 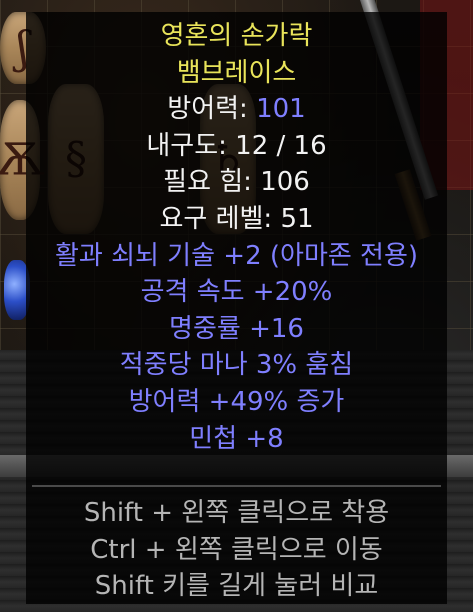 I want to click on hint-compare: Shift 키를 길게 눌러 비교, so click(x=236, y=586).